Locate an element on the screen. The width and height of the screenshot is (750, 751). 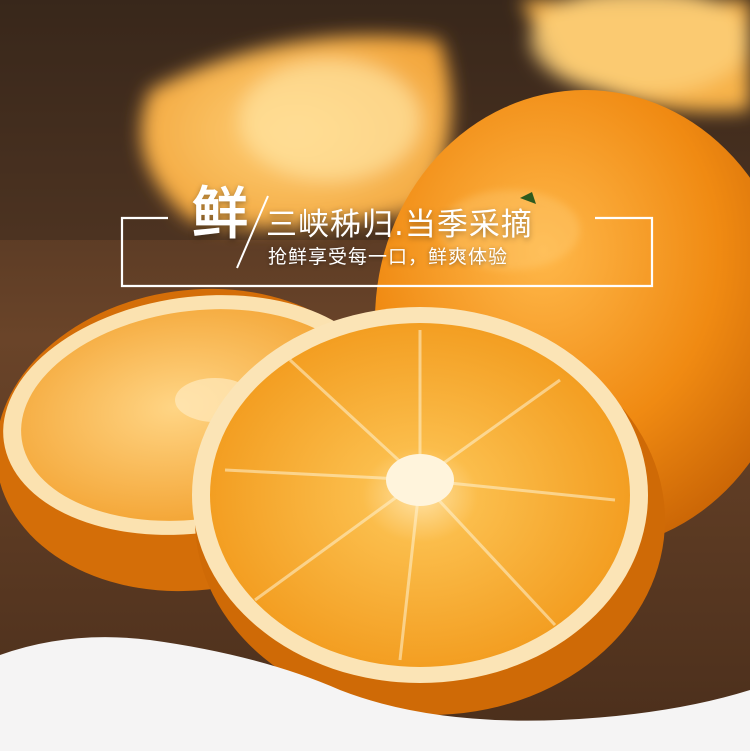
subheadline: 抢鲜享受每一口，鲜爽体验 is located at coordinates (388, 257).